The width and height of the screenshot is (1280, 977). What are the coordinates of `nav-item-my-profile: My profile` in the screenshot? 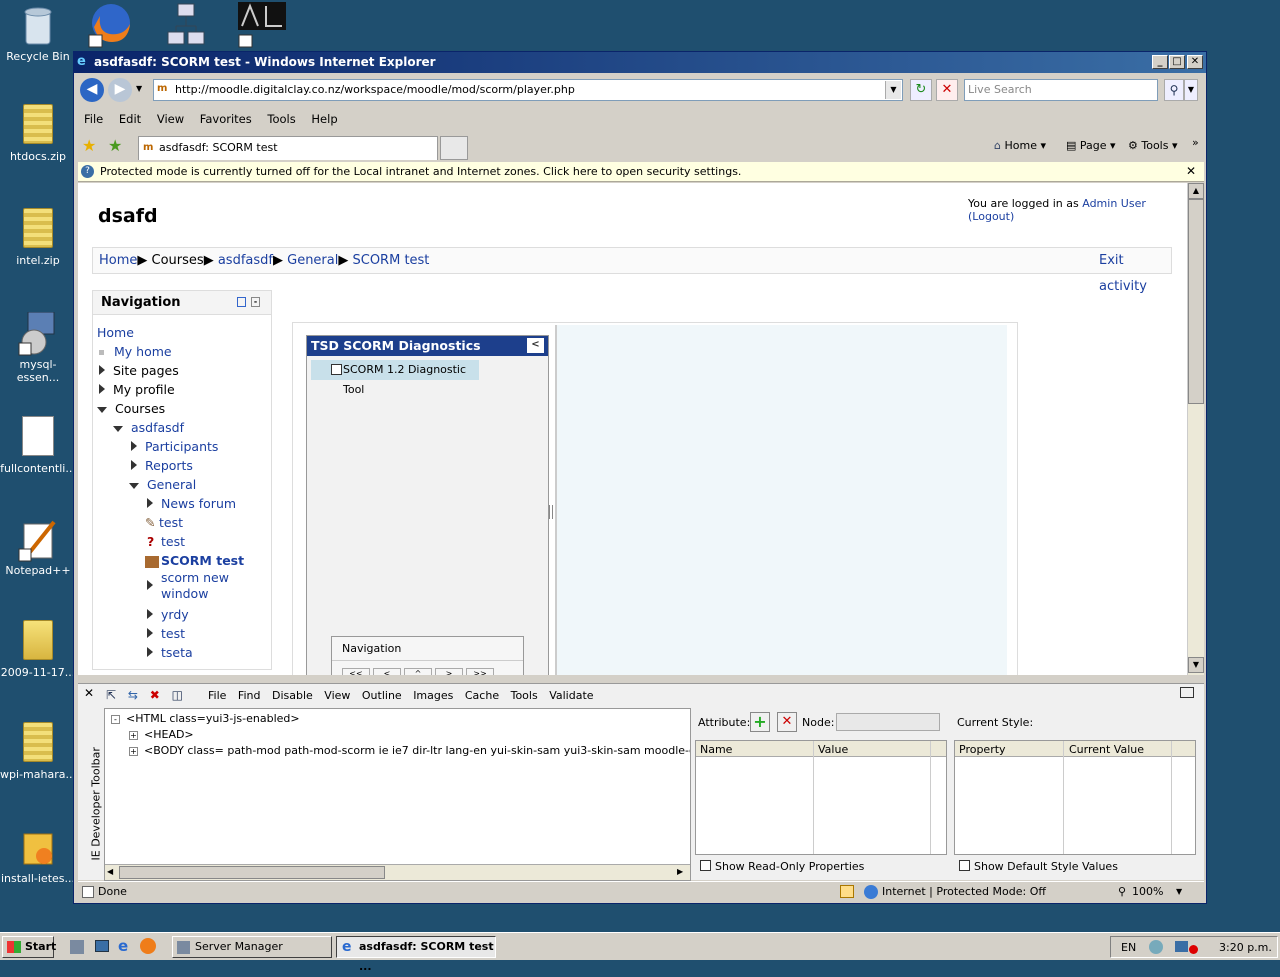 It's located at (137, 389).